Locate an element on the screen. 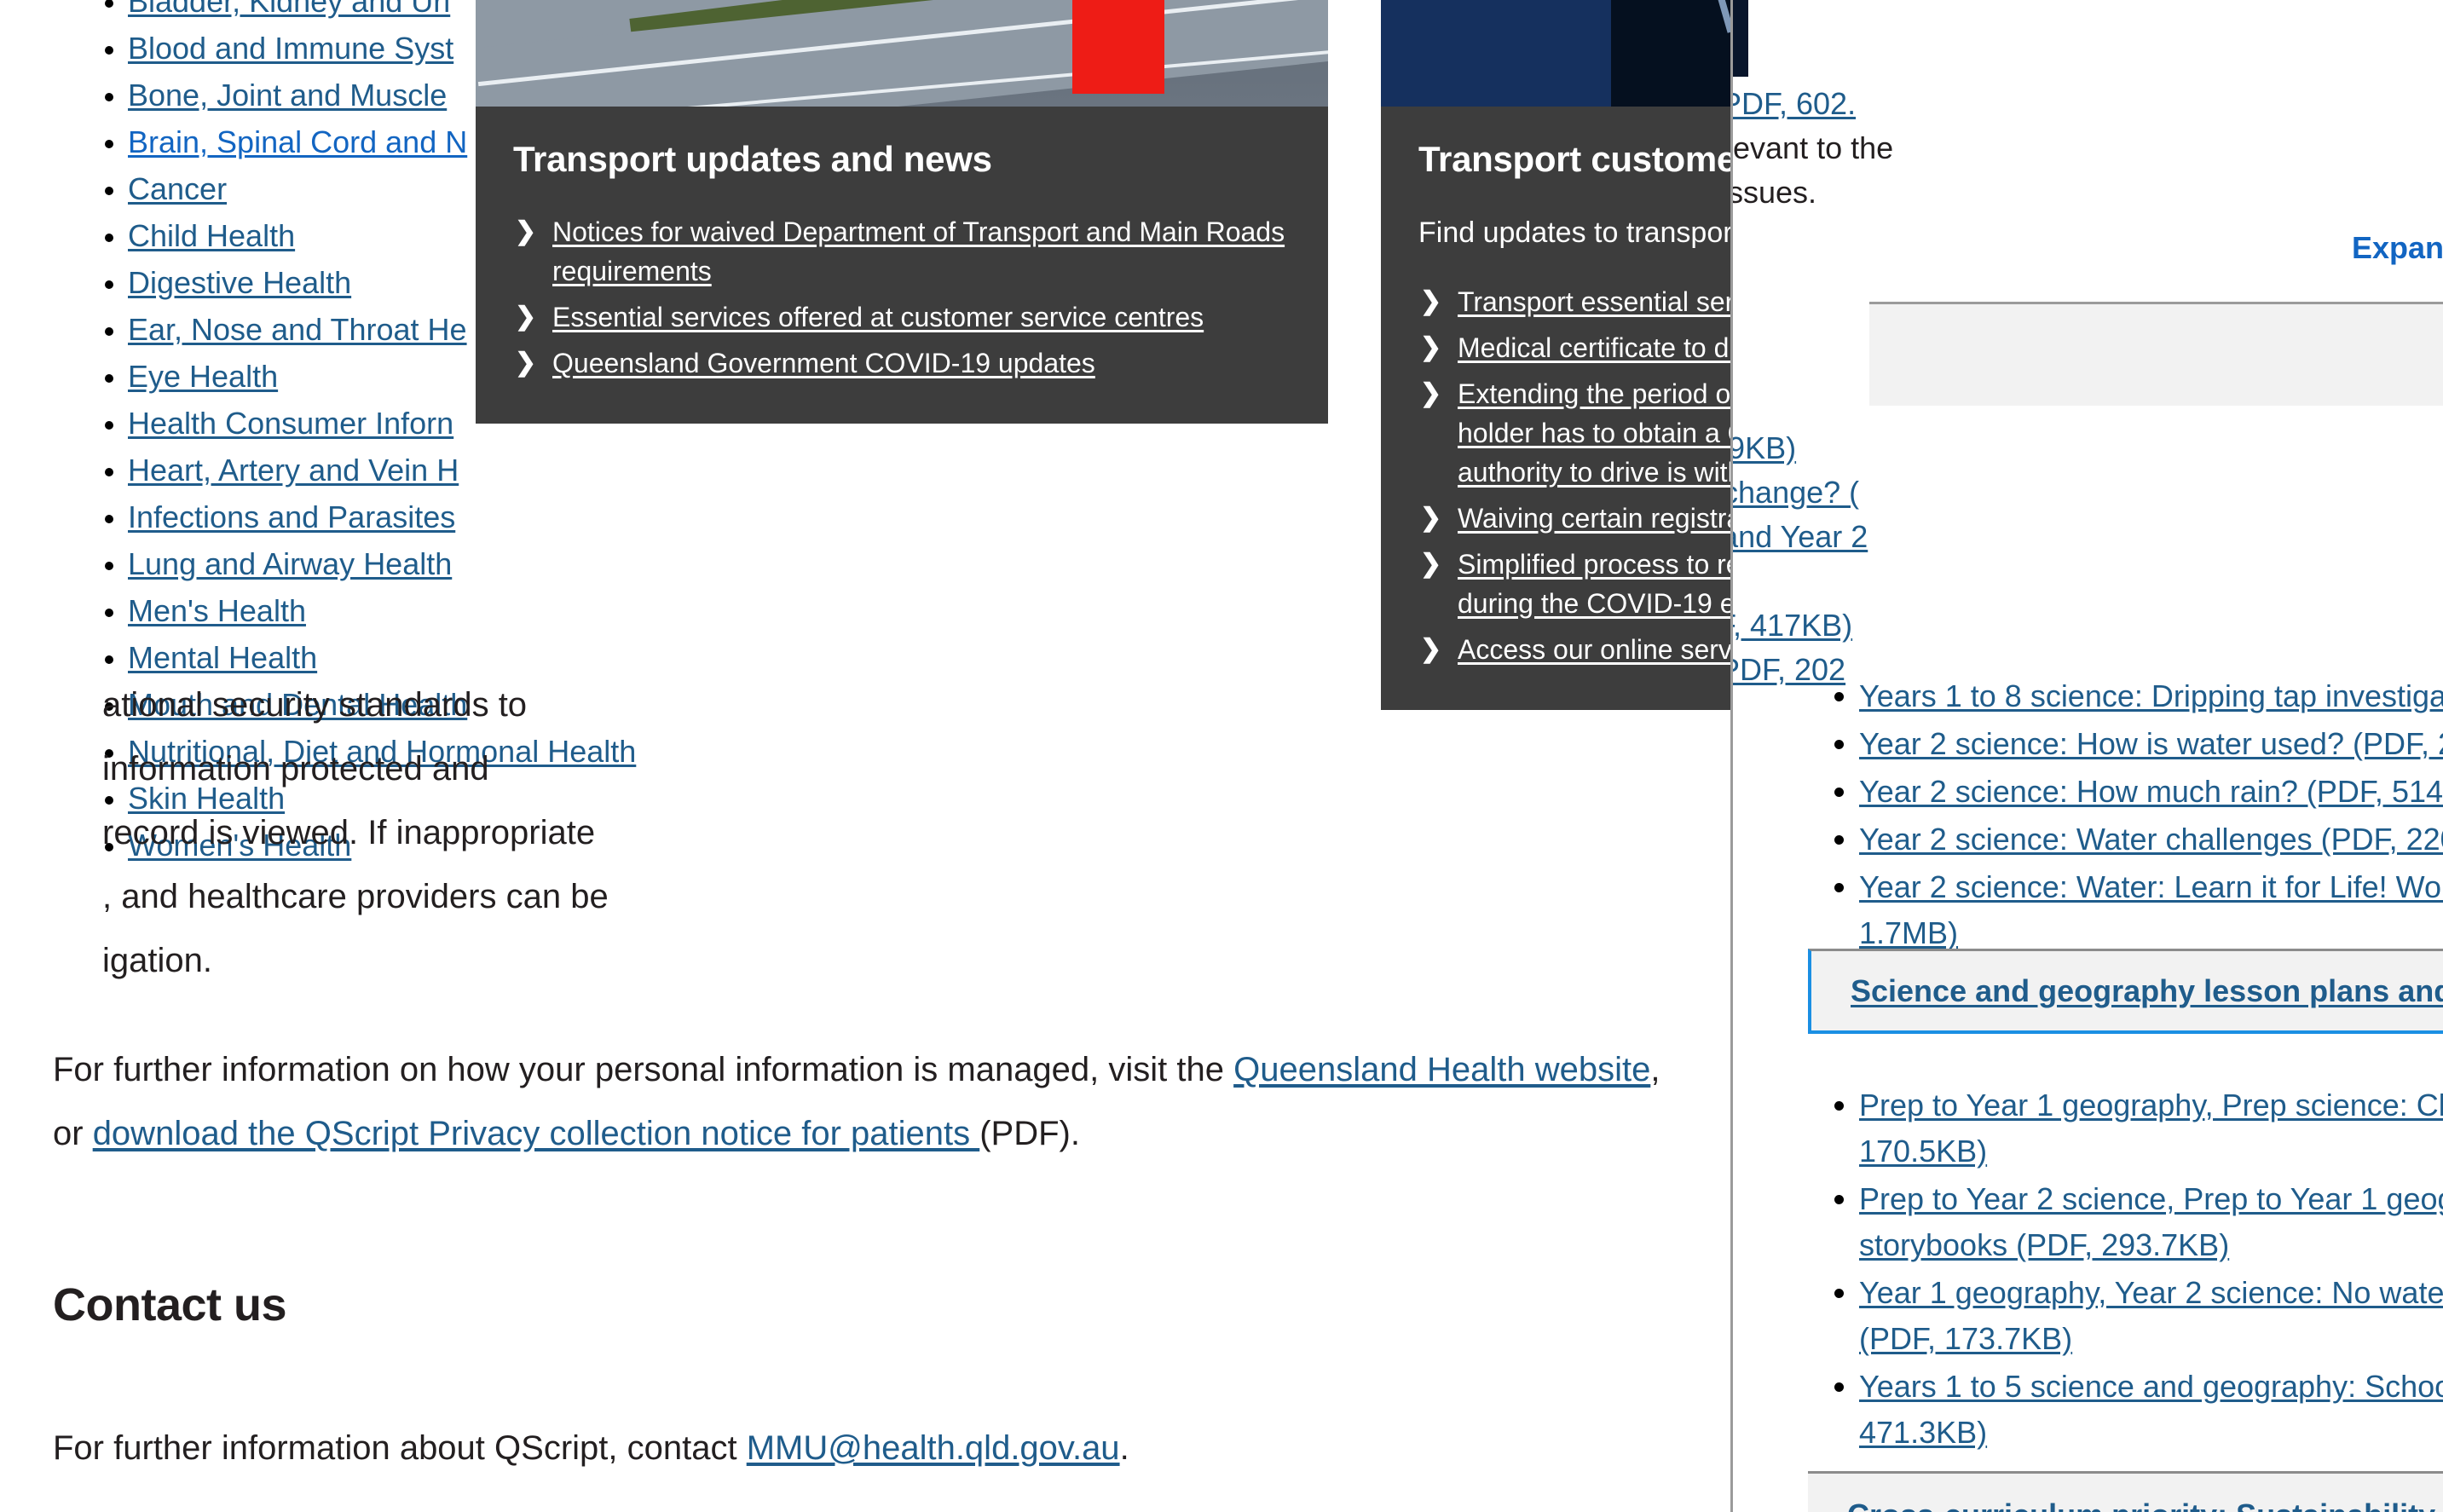  privacy-tail: (PDF). is located at coordinates (1030, 1133).